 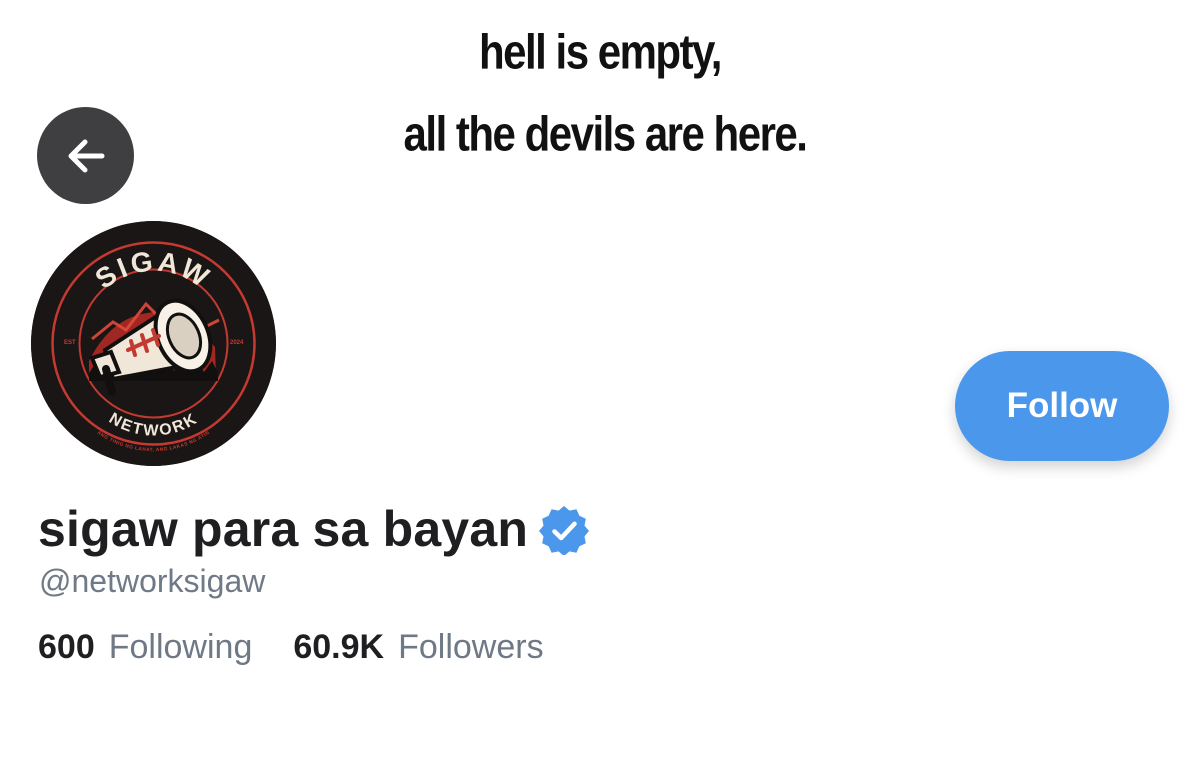 I want to click on avatar-left-text: EST, so click(x=70, y=343).